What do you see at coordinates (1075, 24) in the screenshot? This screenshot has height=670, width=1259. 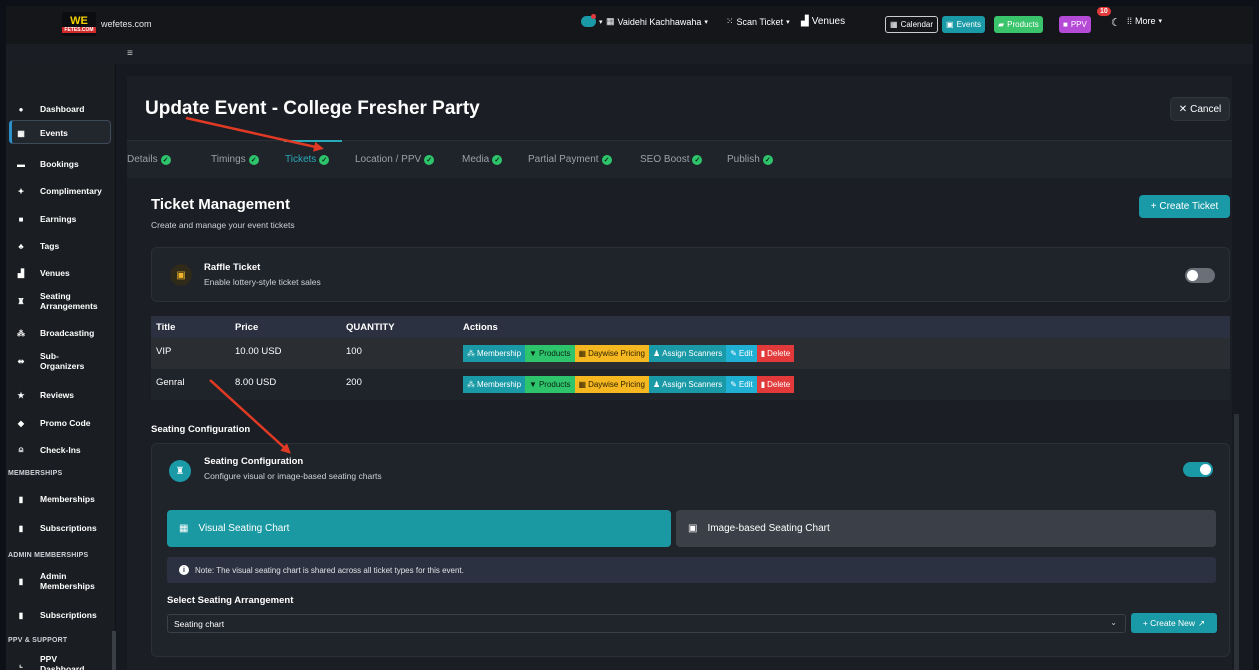 I see `ppv-button: ■ PPV` at bounding box center [1075, 24].